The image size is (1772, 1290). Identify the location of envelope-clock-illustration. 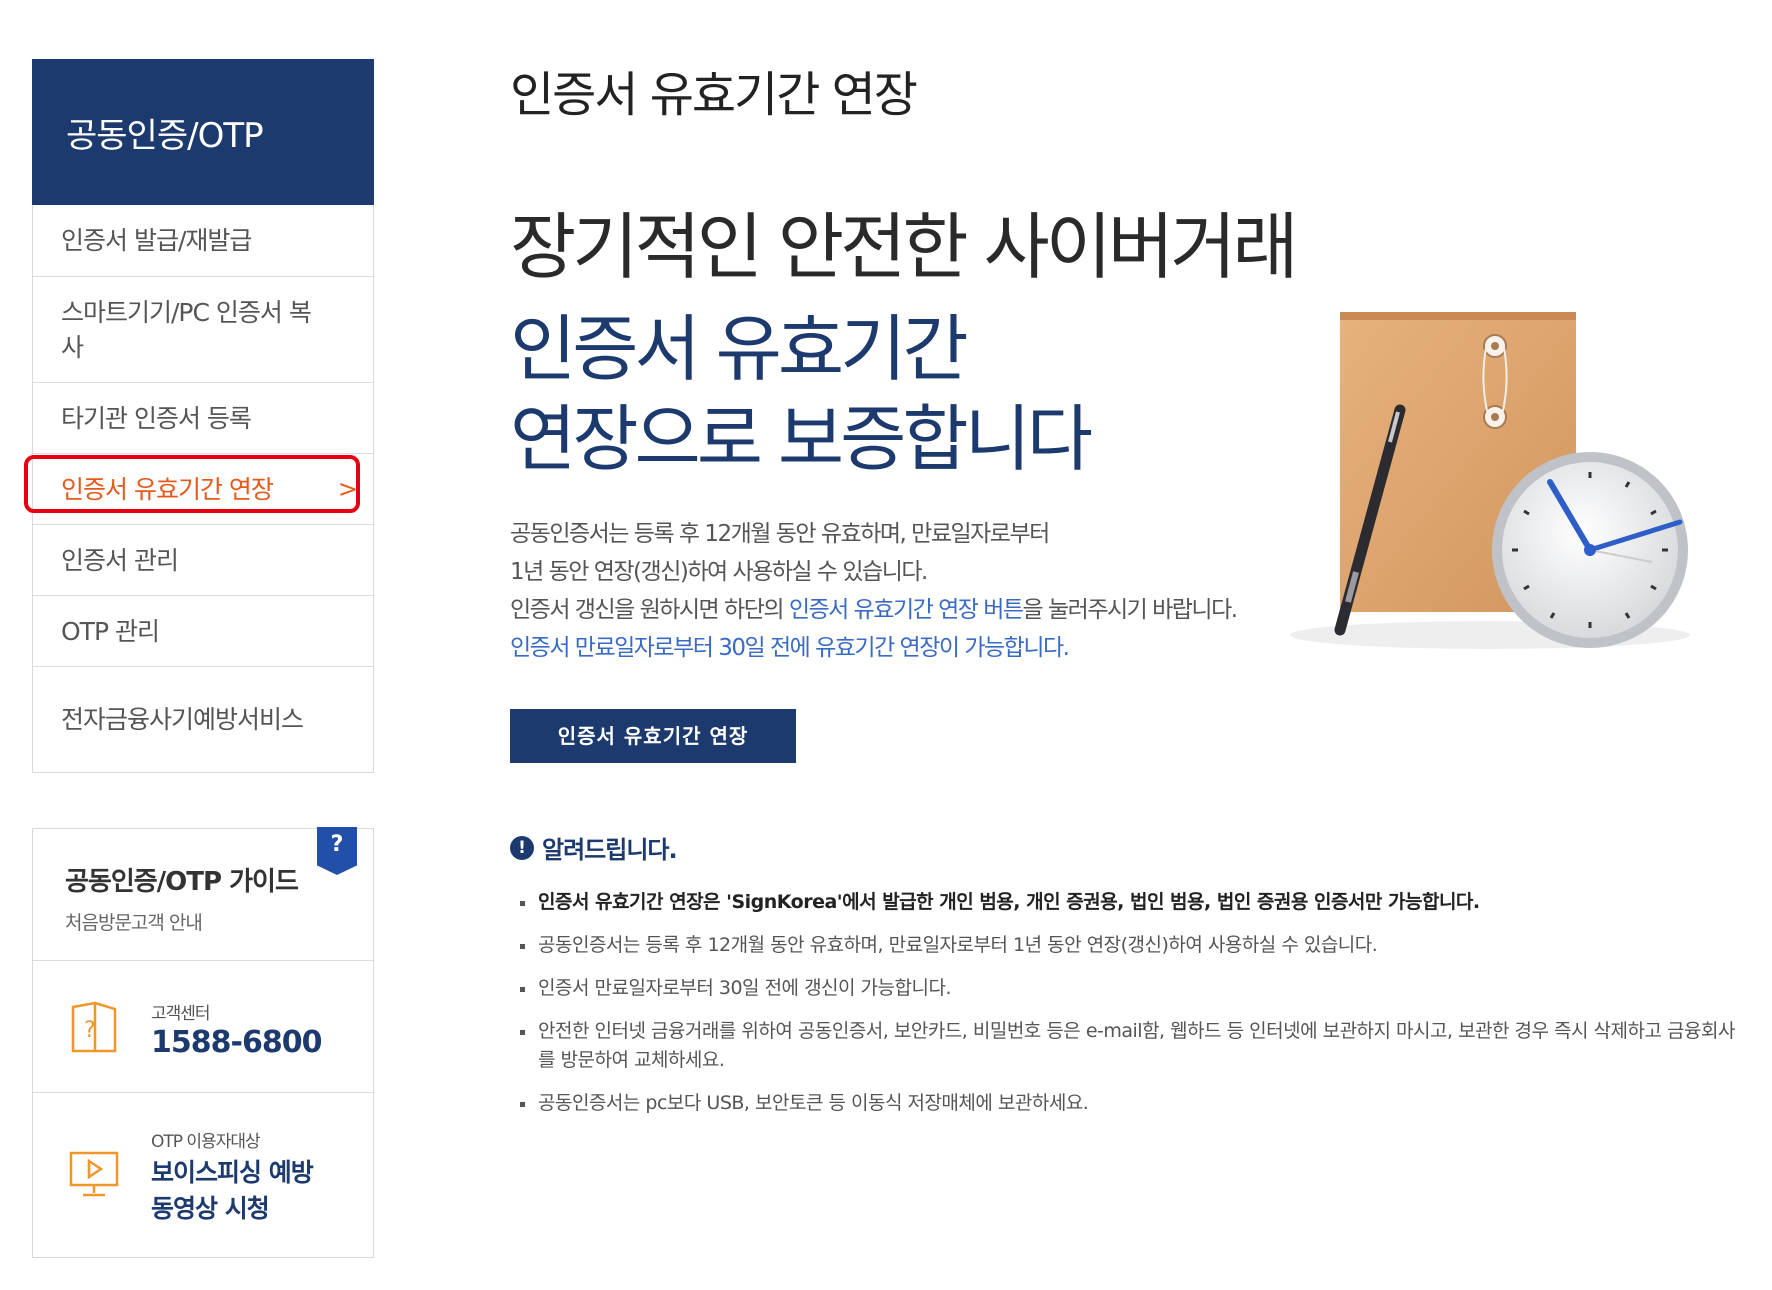
(1490, 480).